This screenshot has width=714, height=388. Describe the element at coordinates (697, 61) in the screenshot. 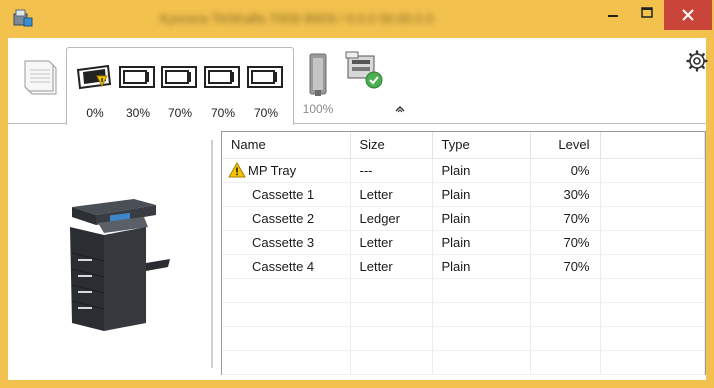

I see `gear-icon` at that location.